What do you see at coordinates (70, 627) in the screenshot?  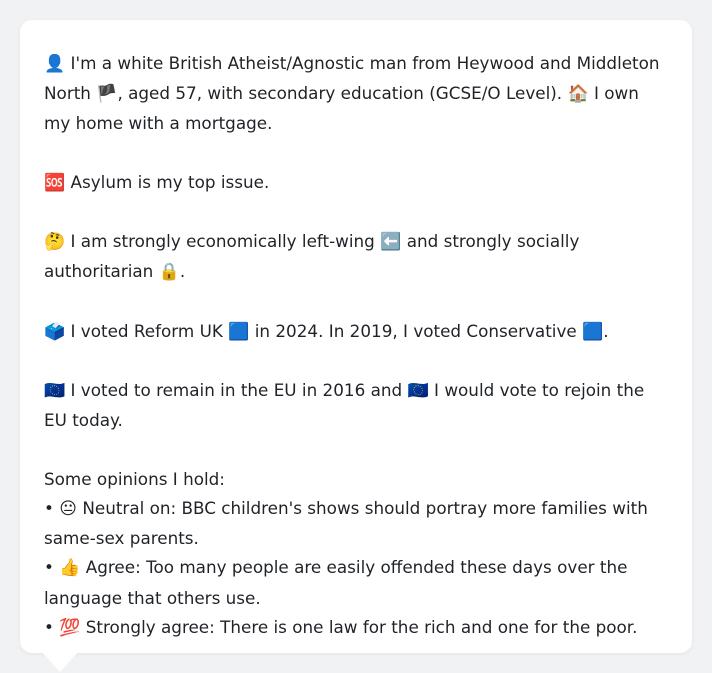 I see `hundred-points-icon: 💯` at bounding box center [70, 627].